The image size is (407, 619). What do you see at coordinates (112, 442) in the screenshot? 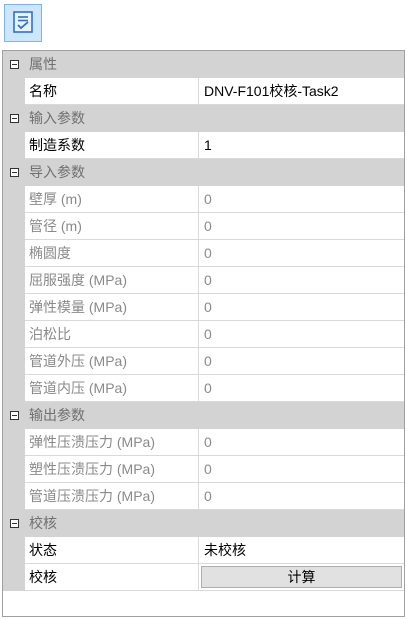
I see `property-name: 弹性压溃压力 (MPa)` at bounding box center [112, 442].